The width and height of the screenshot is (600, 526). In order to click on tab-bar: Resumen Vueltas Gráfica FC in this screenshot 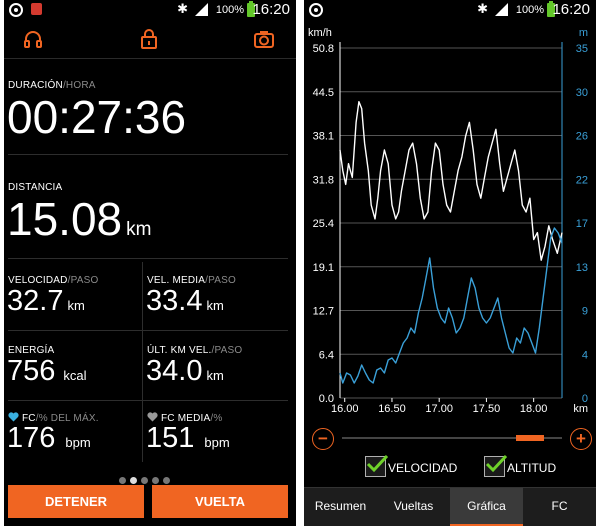, I will do `click(450, 506)`.